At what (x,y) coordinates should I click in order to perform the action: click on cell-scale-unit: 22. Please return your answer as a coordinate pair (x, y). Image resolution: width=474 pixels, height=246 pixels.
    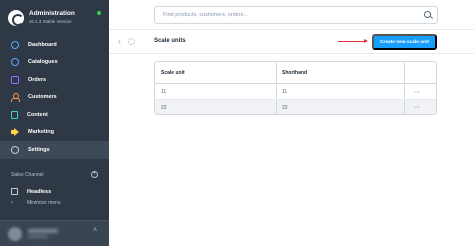
    Looking at the image, I should click on (218, 107).